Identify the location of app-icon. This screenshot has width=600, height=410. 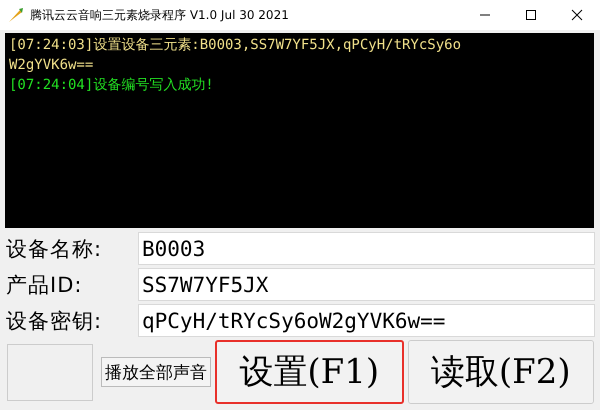
(16, 15).